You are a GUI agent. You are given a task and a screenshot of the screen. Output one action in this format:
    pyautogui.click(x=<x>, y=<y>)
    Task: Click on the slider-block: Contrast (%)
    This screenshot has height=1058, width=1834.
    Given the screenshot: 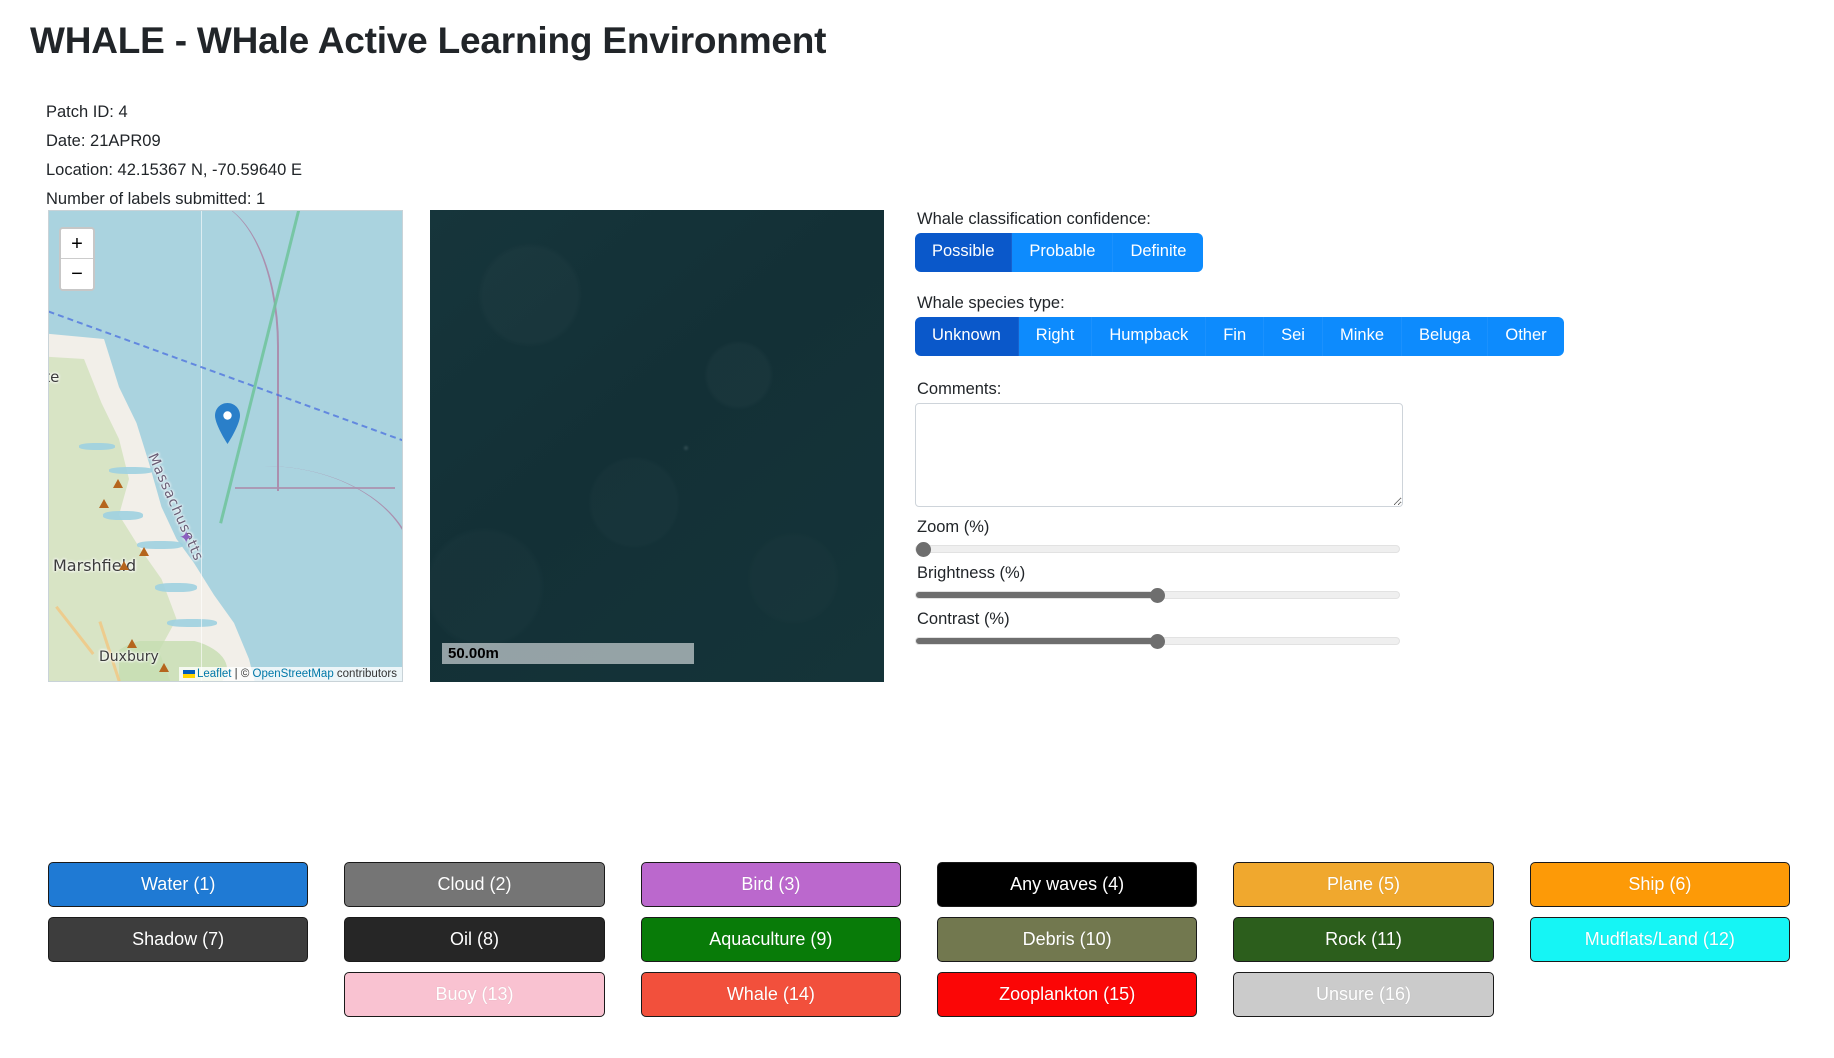 What is the action you would take?
    pyautogui.click(x=1350, y=627)
    